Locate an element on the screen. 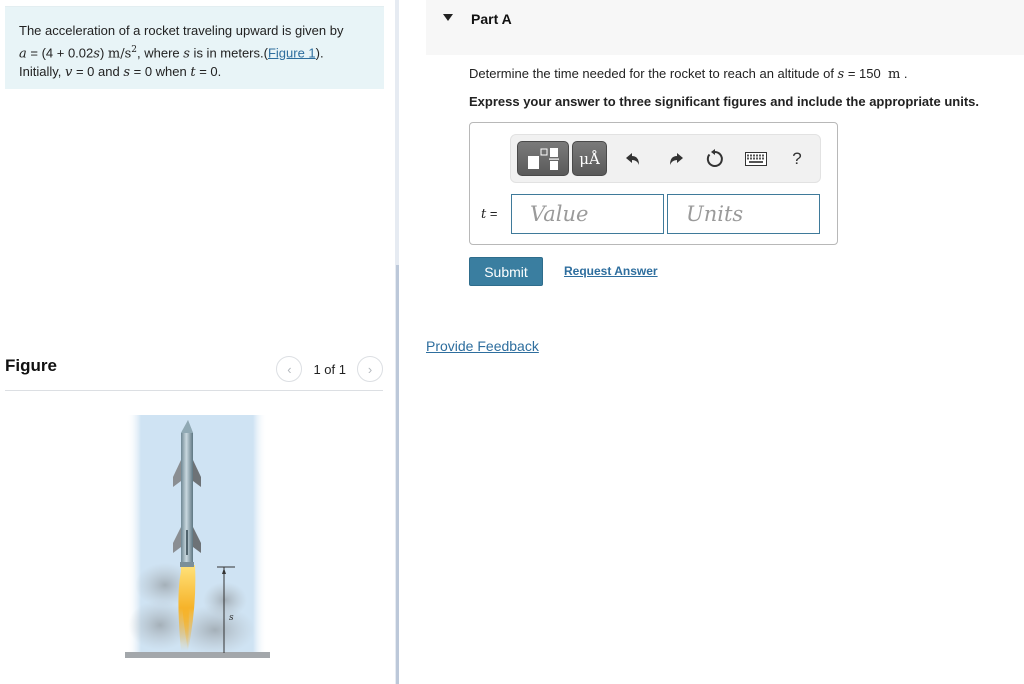  chevron-right-icon: › is located at coordinates (370, 369).